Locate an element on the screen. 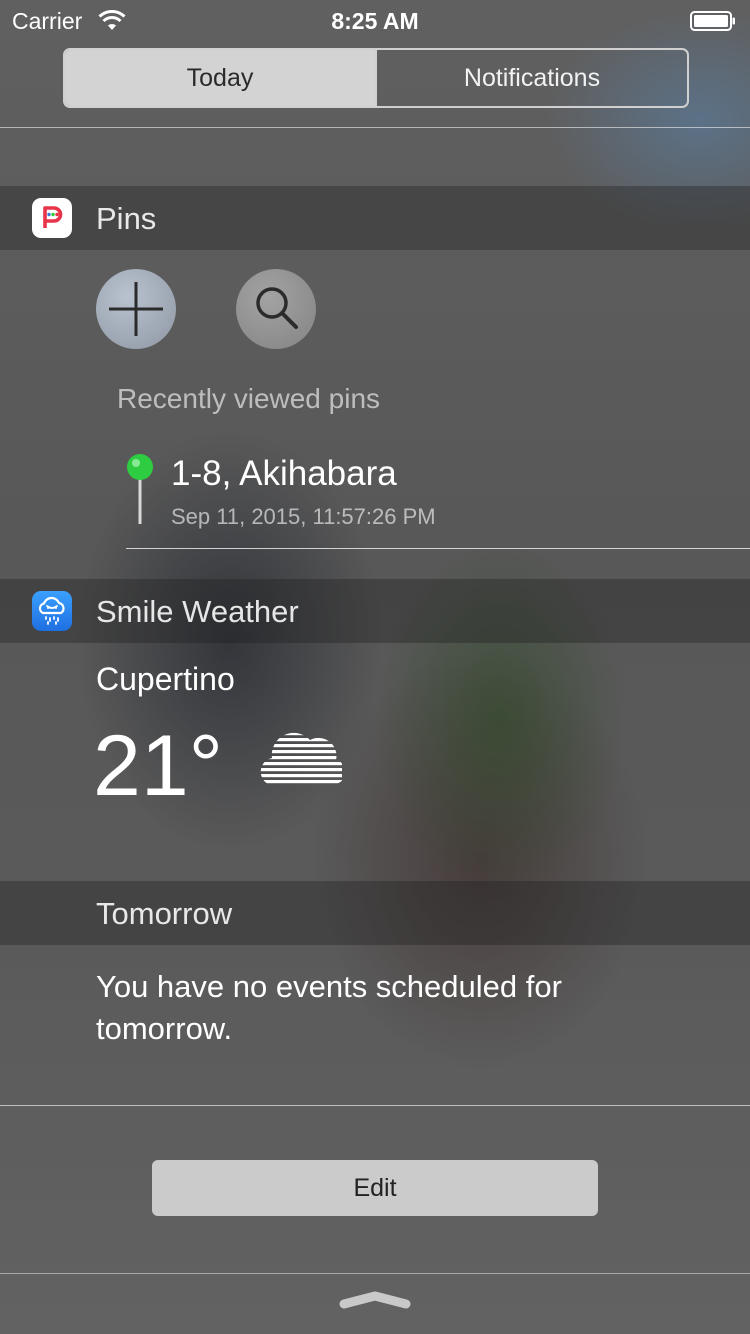 The height and width of the screenshot is (1334, 750). weather-app-icon is located at coordinates (52, 611).